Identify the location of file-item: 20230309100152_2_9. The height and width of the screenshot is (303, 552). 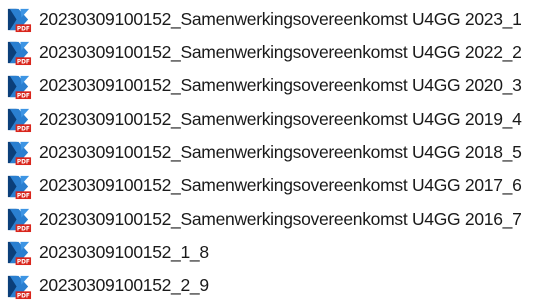
(278, 285).